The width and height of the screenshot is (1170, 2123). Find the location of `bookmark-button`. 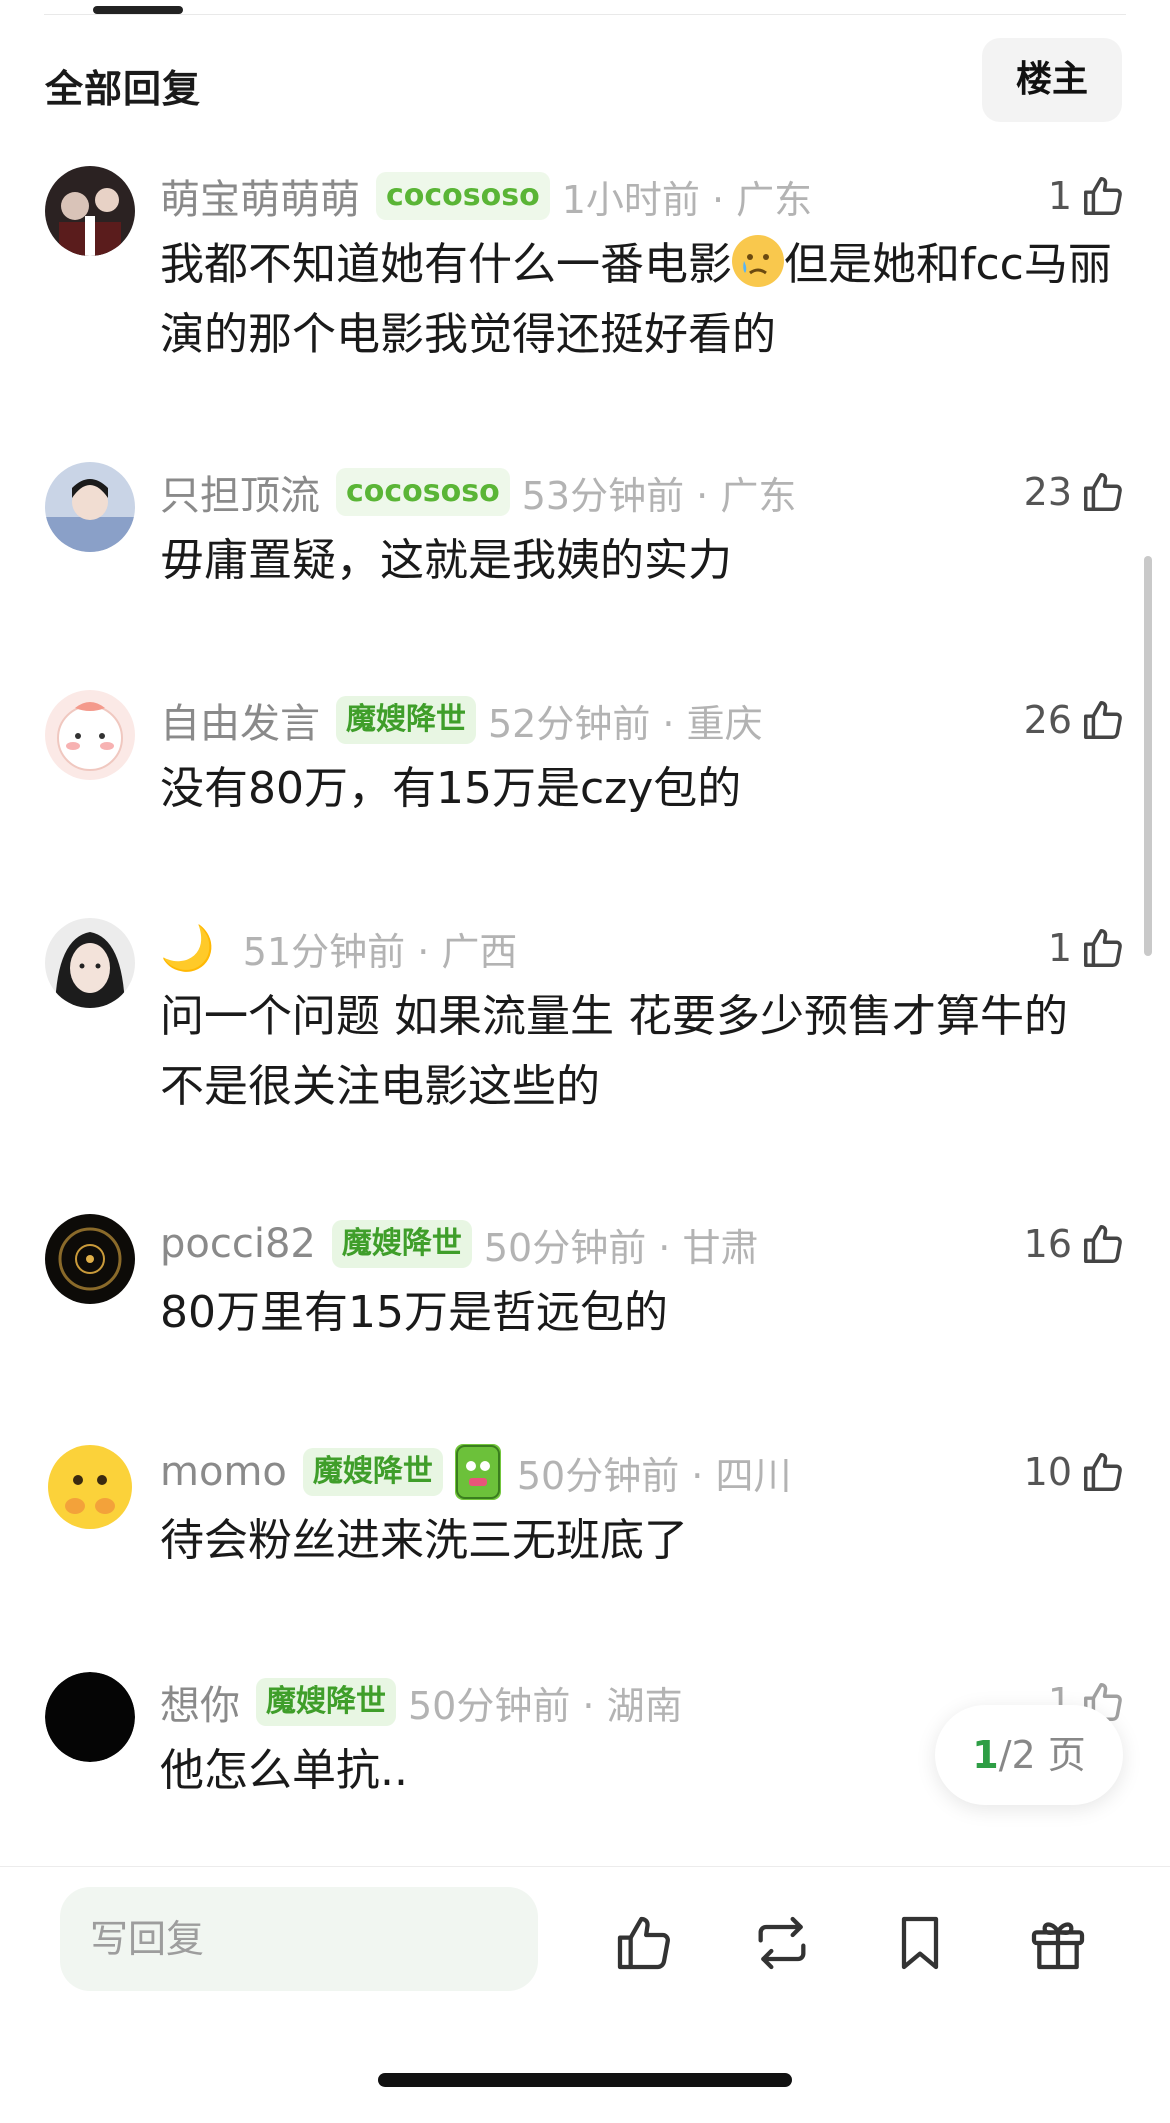

bookmark-button is located at coordinates (920, 1943).